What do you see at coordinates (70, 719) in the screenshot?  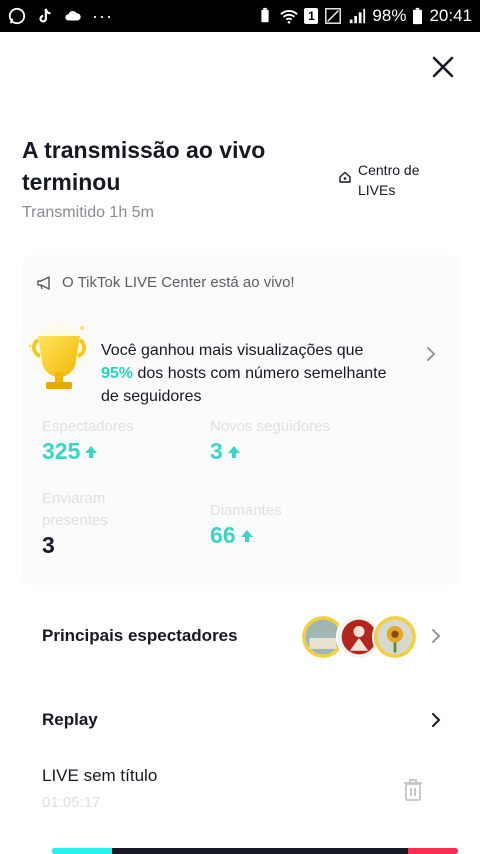 I see `replay-label: Replay` at bounding box center [70, 719].